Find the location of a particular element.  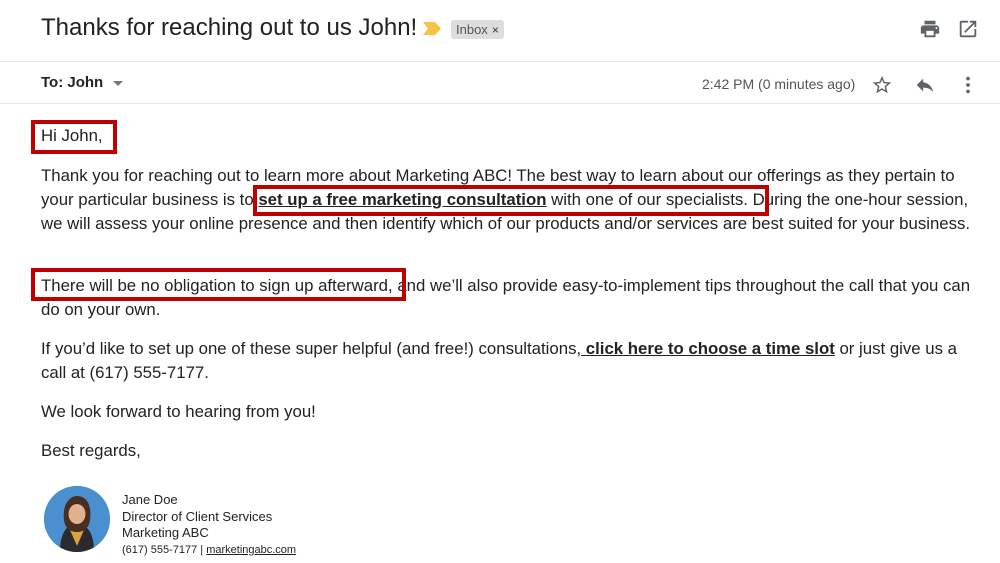

signature-contact: (617) 555-7177 | marketingabc.com is located at coordinates (209, 550).